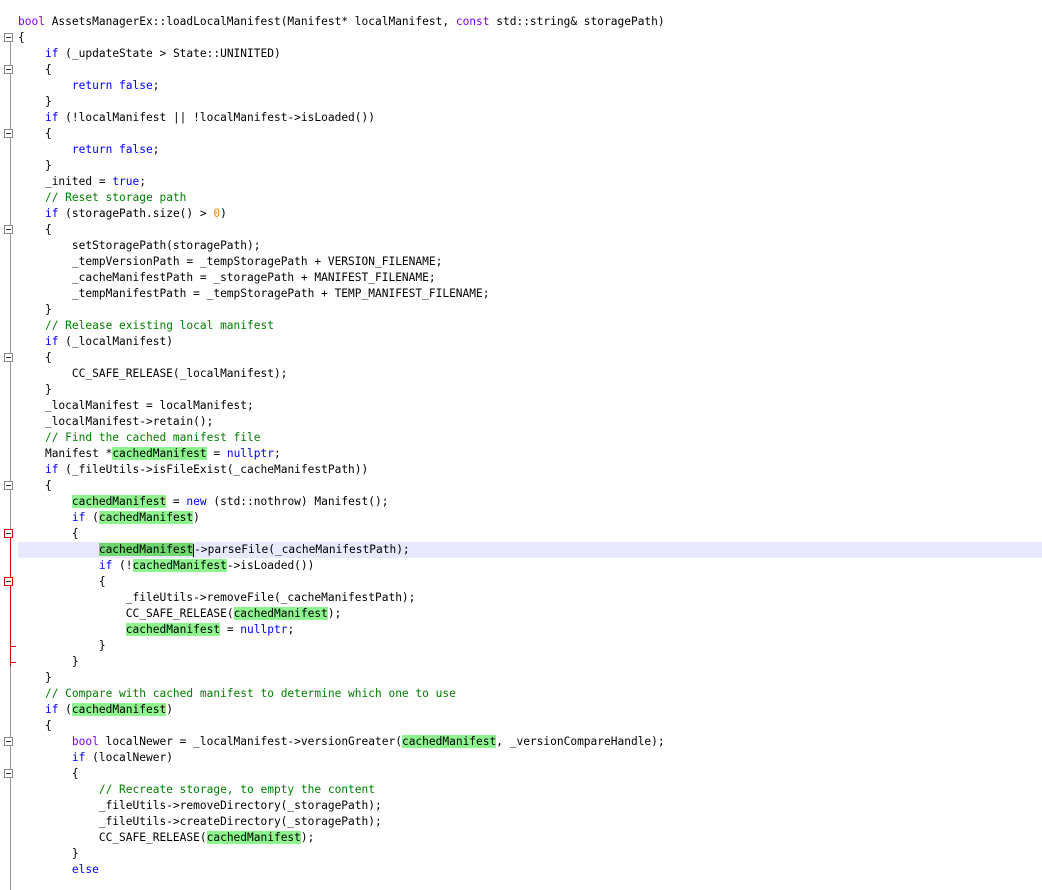 The image size is (1042, 890). What do you see at coordinates (530, 246) in the screenshot?
I see `code-line: setStoragePath(storagePath);` at bounding box center [530, 246].